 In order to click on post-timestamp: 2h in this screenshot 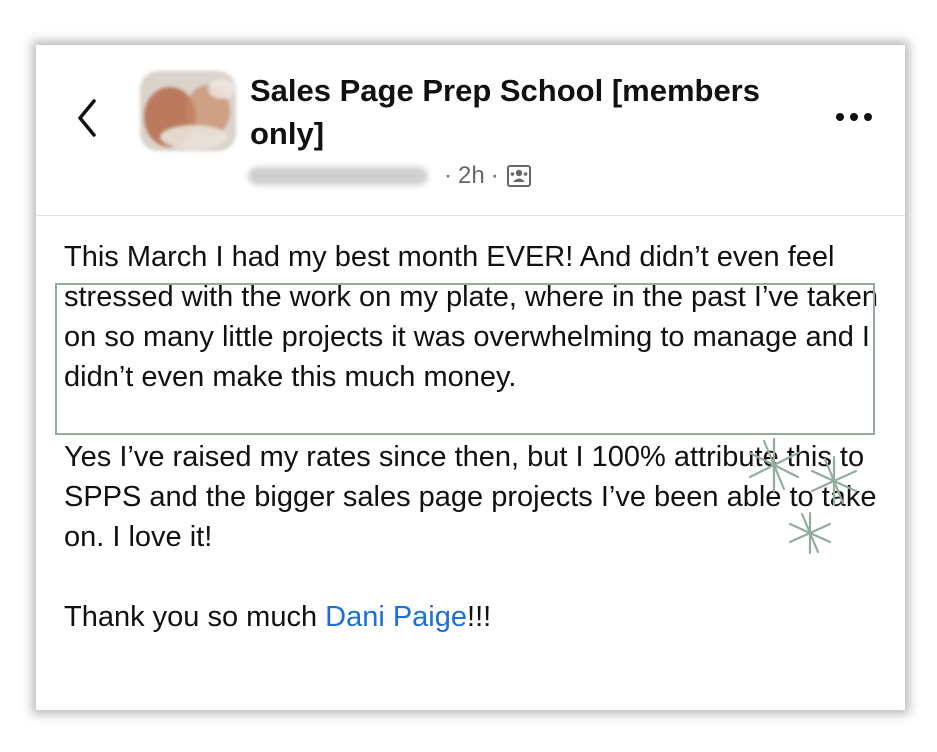, I will do `click(471, 176)`.